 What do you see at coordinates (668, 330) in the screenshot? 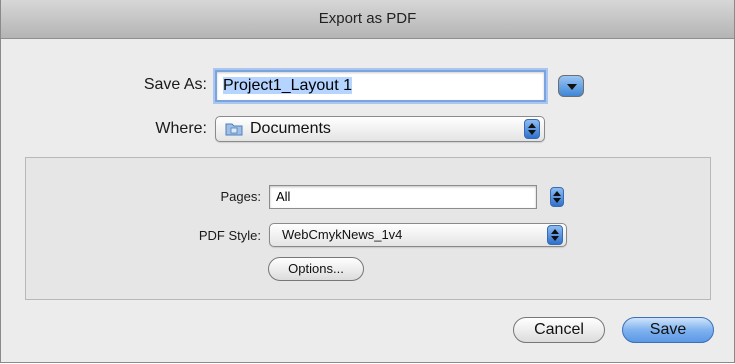
I see `save-button: Save` at bounding box center [668, 330].